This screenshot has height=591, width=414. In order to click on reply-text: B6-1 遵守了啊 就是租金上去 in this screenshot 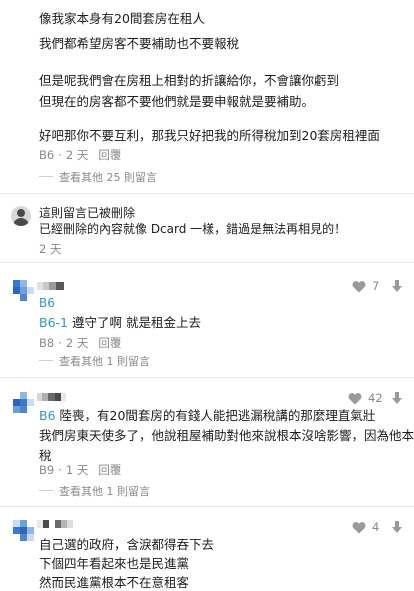, I will do `click(120, 323)`.